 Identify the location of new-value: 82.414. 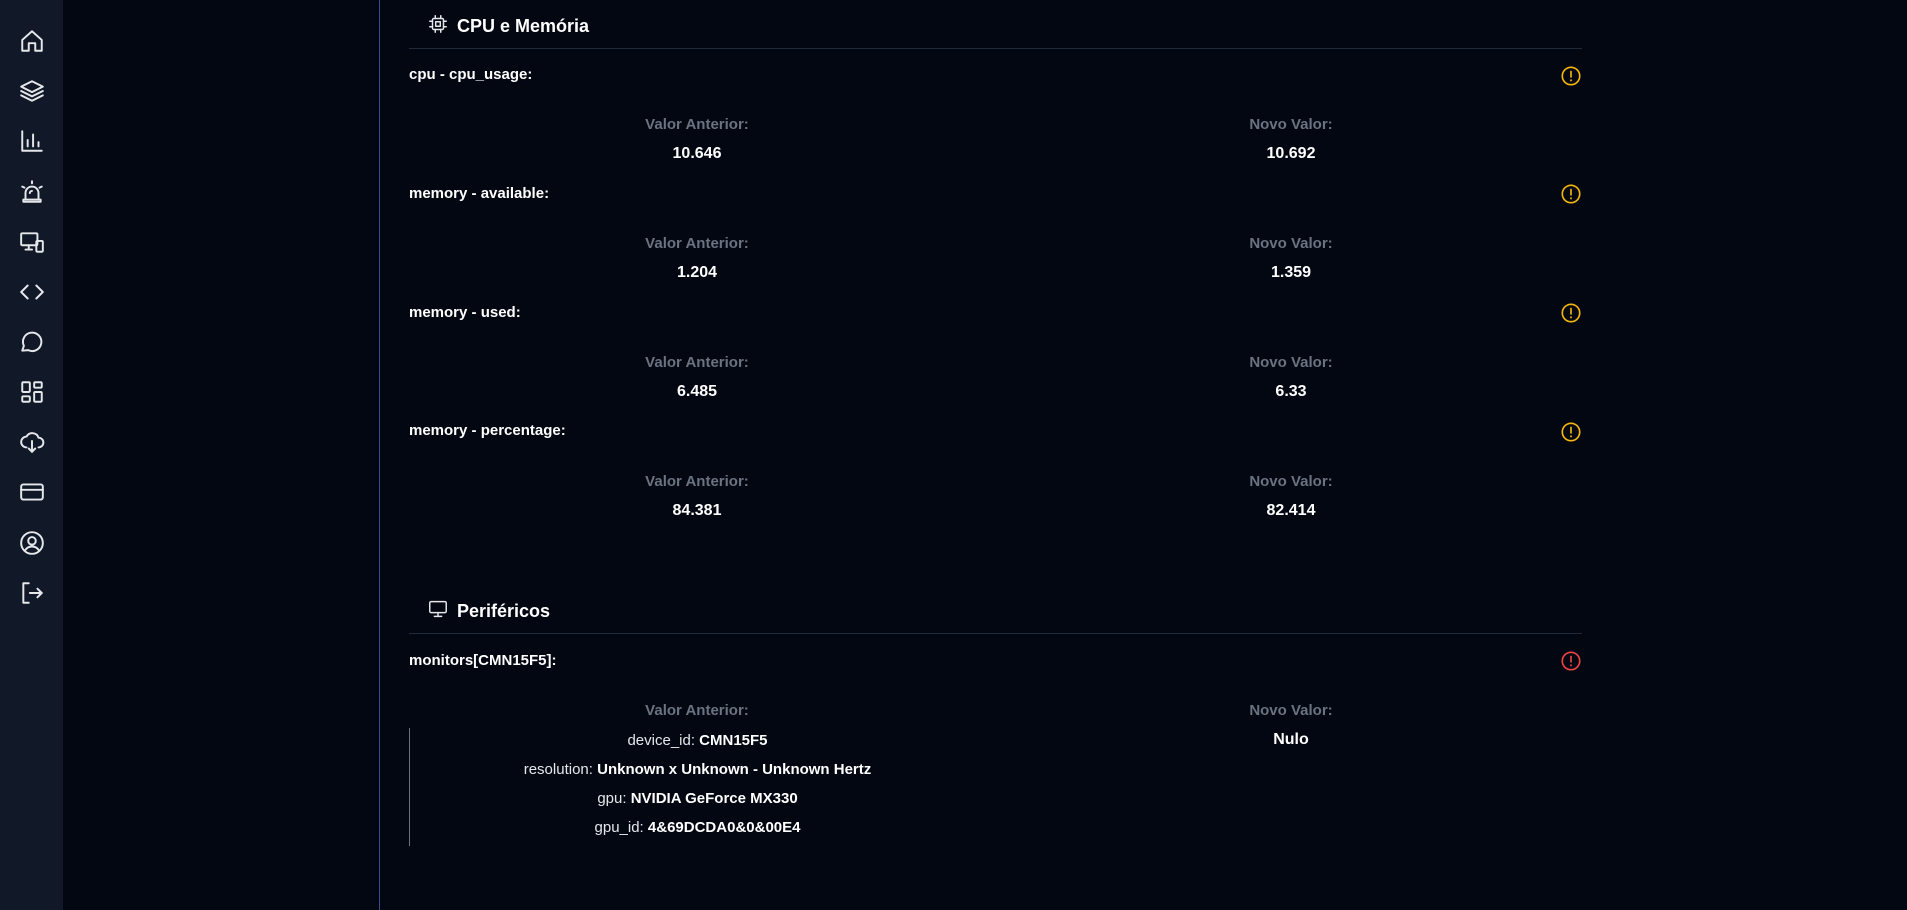
(1291, 510).